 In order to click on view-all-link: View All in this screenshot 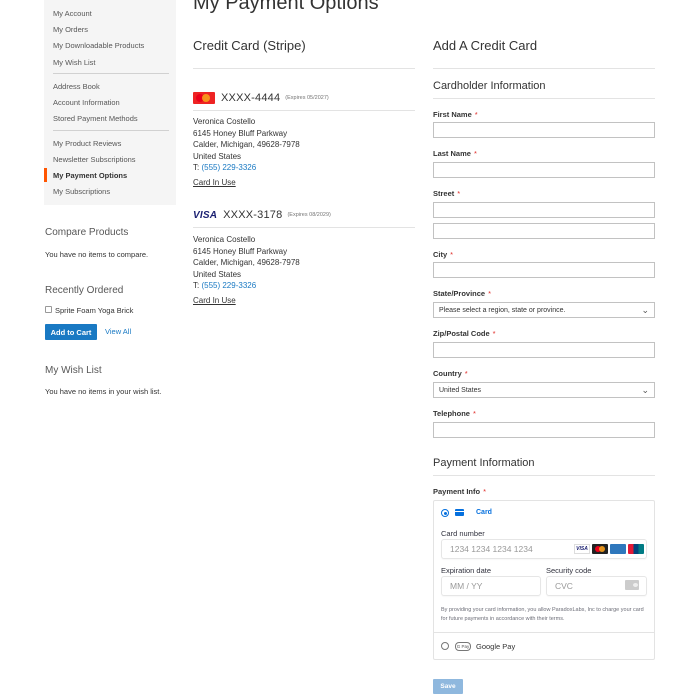, I will do `click(118, 331)`.